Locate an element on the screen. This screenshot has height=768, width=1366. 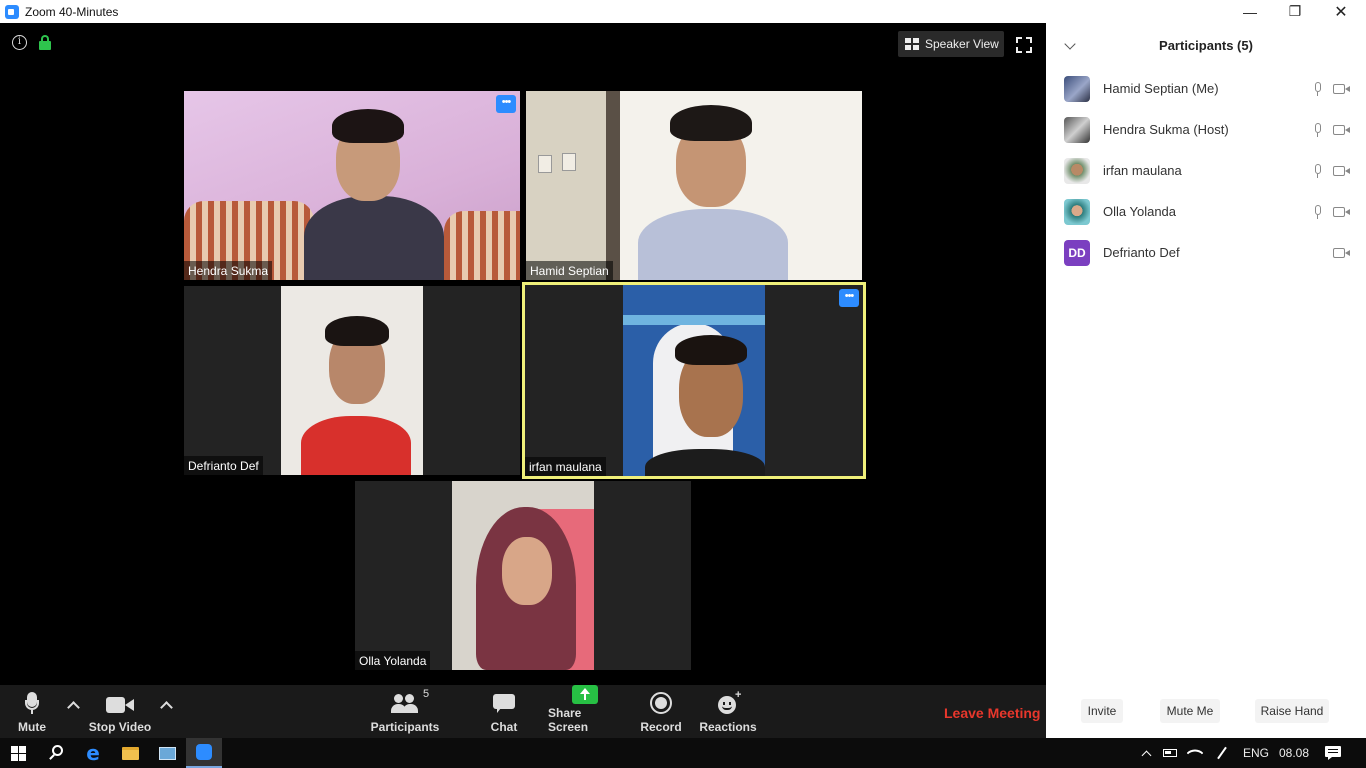
share-screen-label: Share Screen is located at coordinates (568, 720).